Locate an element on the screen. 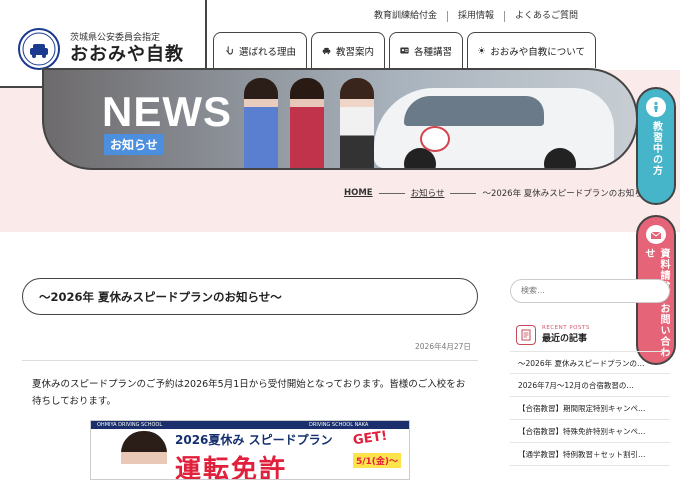  breadcrumb-section: お知らせ is located at coordinates (428, 193).